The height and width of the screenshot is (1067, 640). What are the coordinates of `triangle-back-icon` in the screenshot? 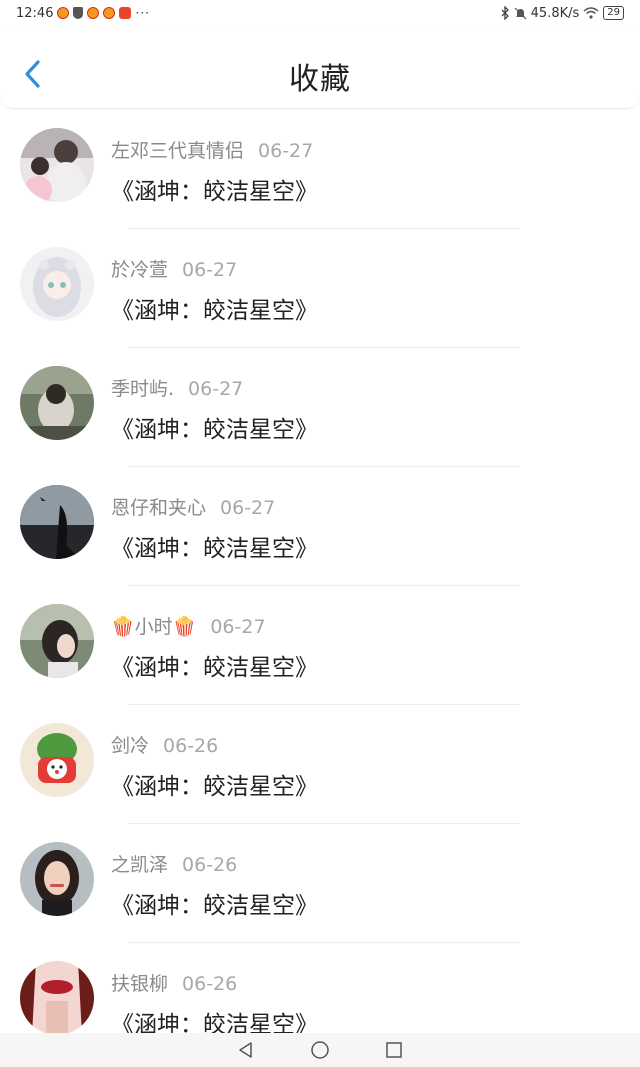 It's located at (245, 1050).